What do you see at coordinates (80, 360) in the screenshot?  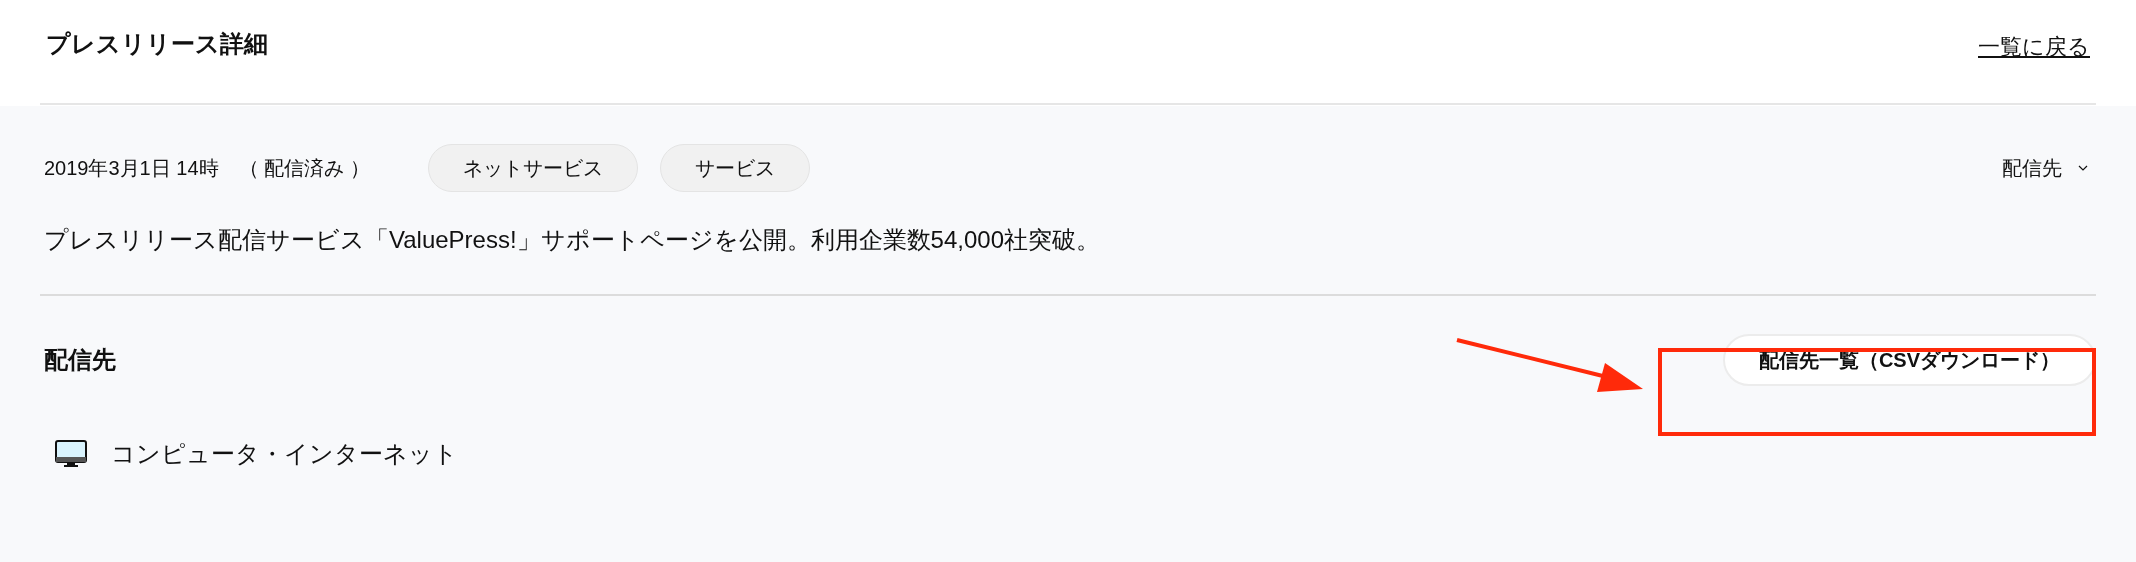 I see `section-heading: 配信先` at bounding box center [80, 360].